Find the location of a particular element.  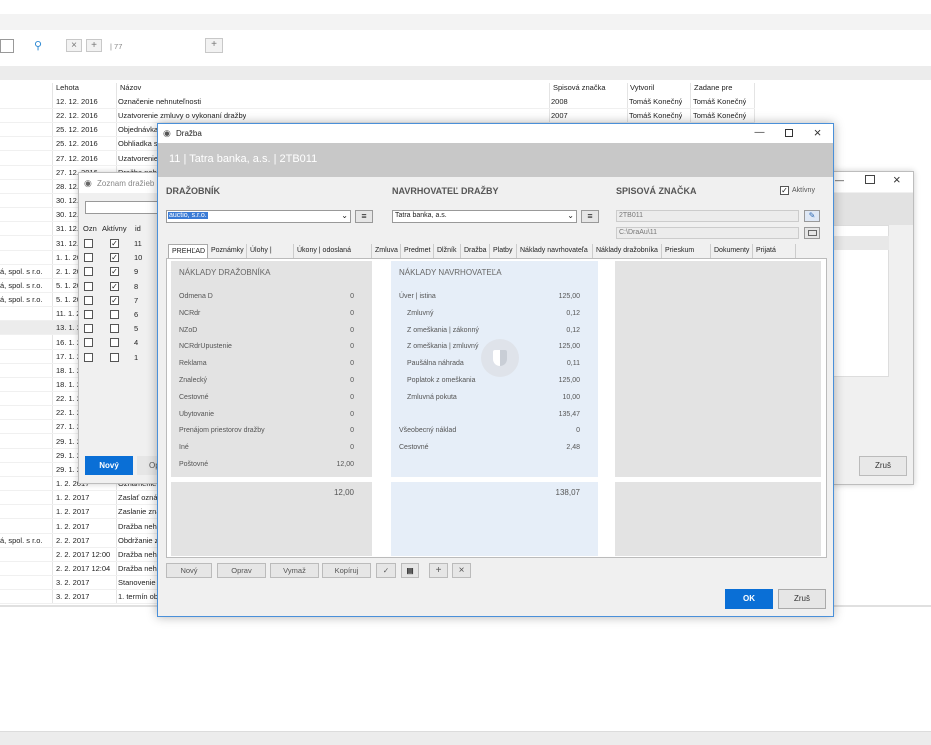

list-item: 1 is located at coordinates (119, 358).